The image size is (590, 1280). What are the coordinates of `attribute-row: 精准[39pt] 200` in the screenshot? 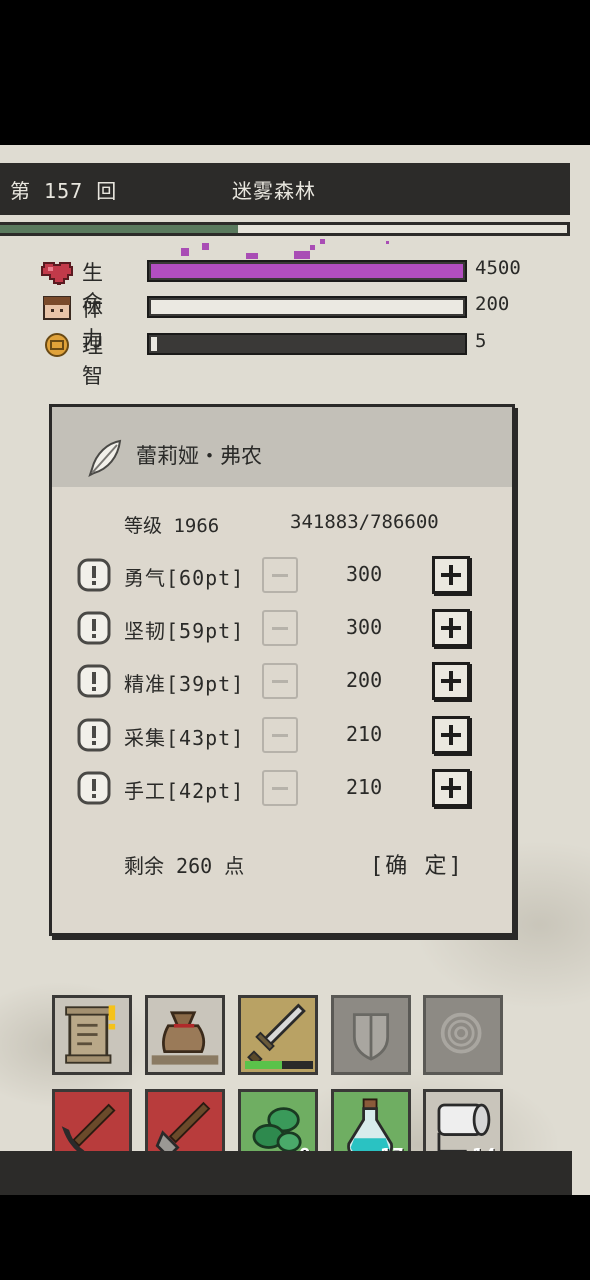 It's located at (286, 681).